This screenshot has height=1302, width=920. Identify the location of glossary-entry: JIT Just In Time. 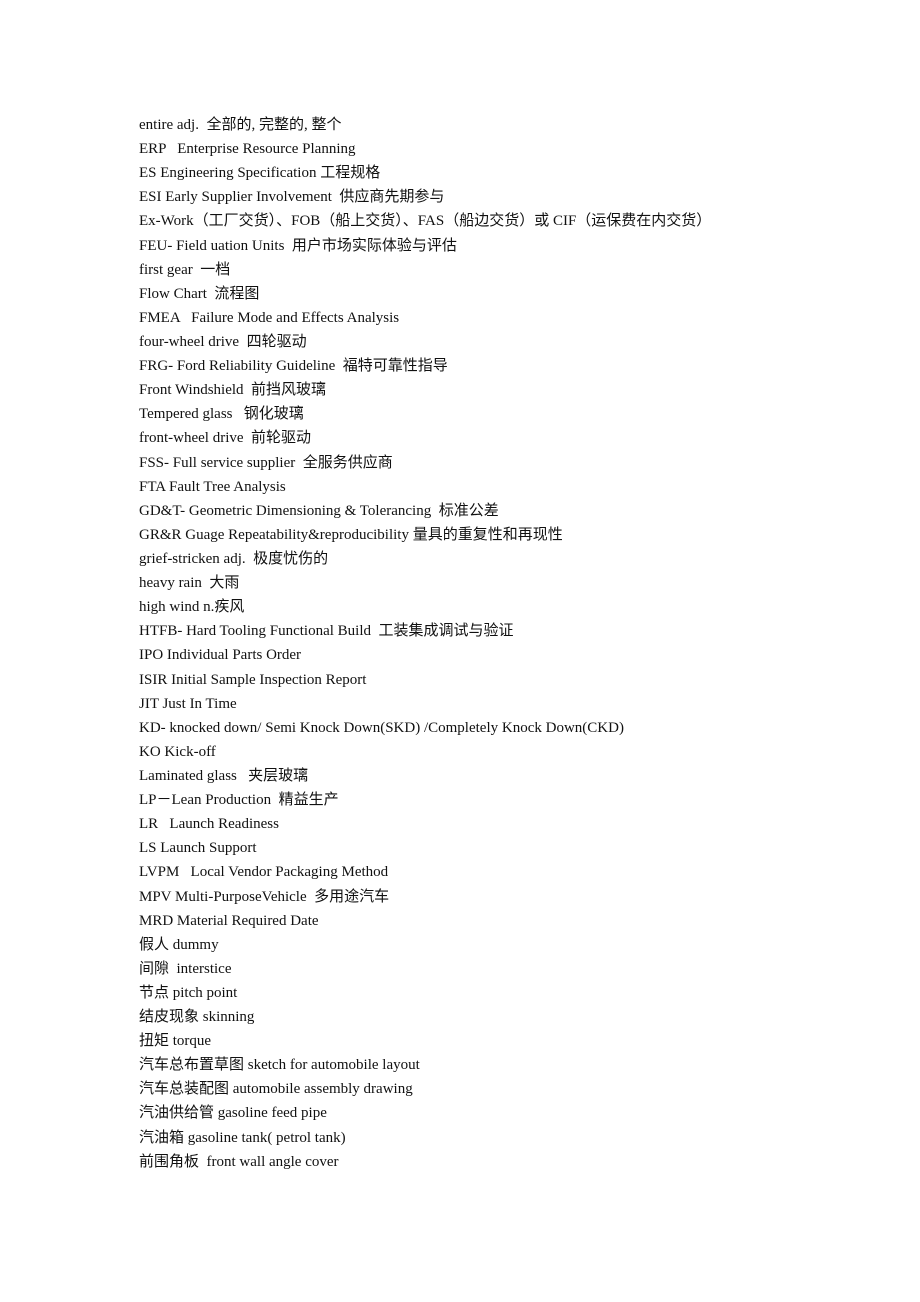
(188, 703).